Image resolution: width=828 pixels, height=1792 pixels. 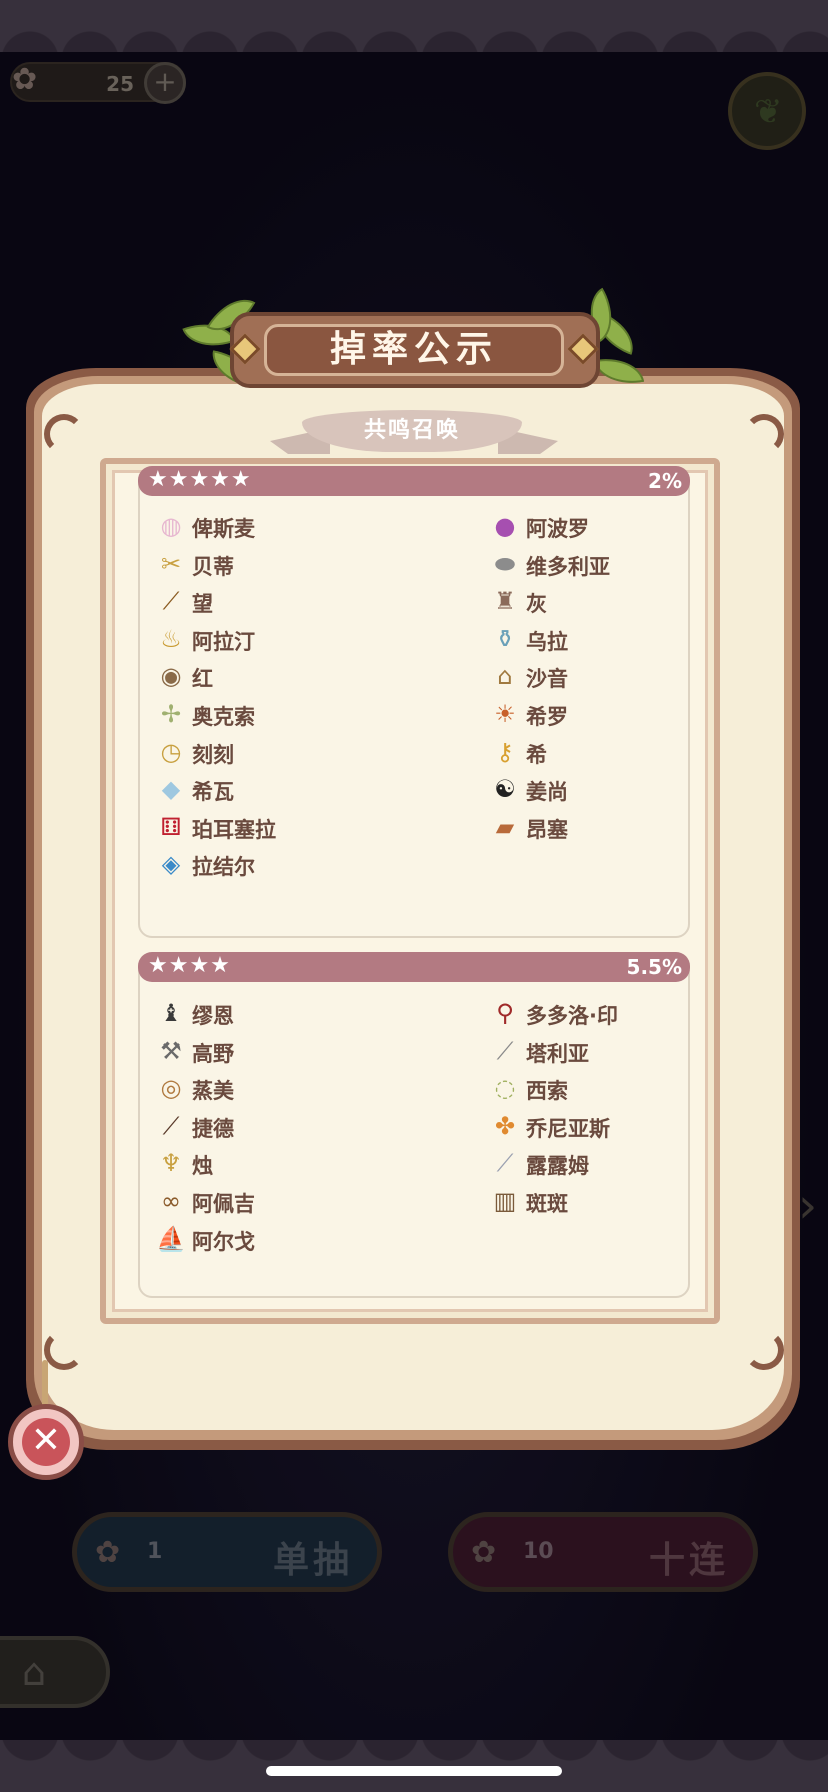 I want to click on item-name: 烛, so click(x=202, y=1166).